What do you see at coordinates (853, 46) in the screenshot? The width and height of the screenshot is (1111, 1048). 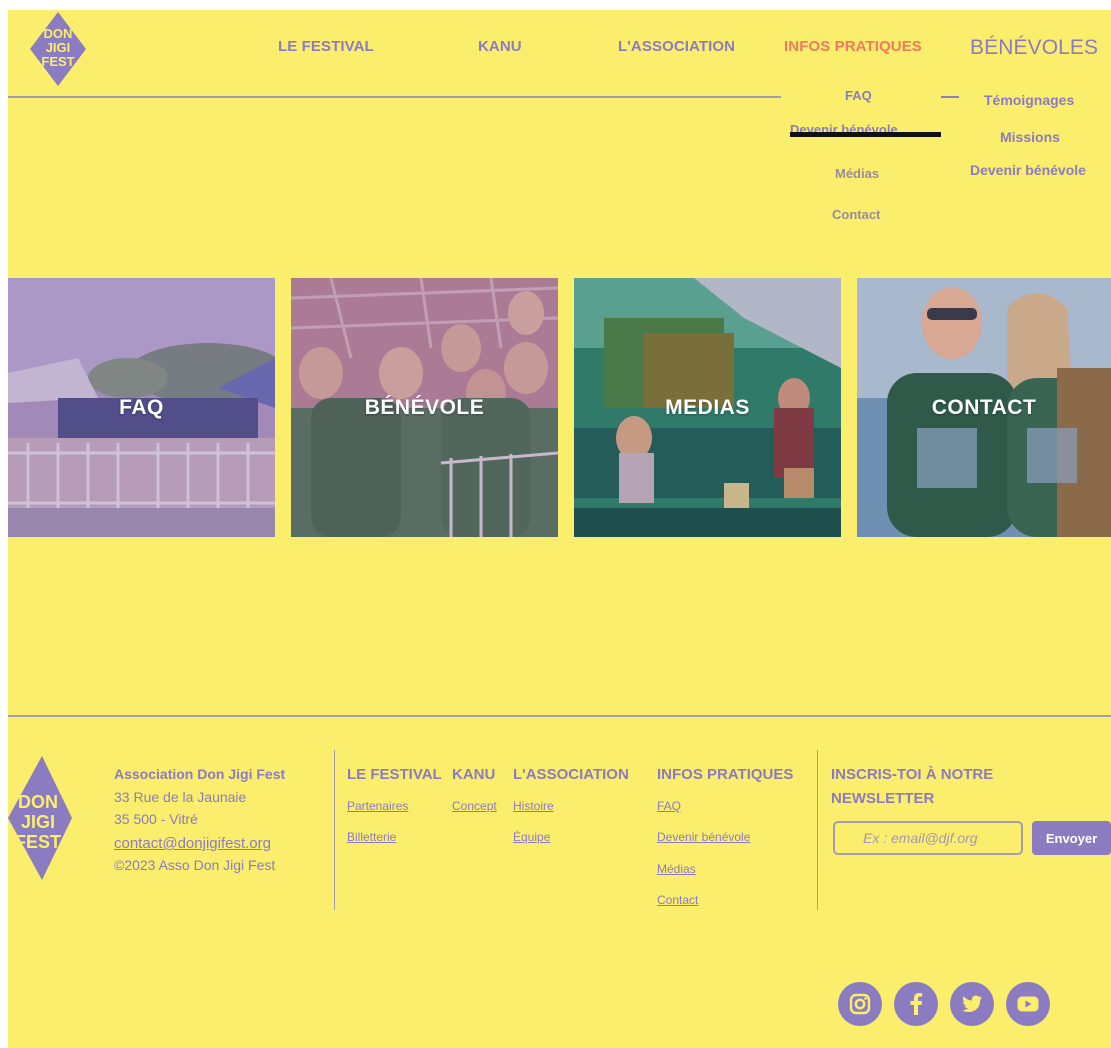 I see `nav-infos-pratiques: INFOS PRATIQUES` at bounding box center [853, 46].